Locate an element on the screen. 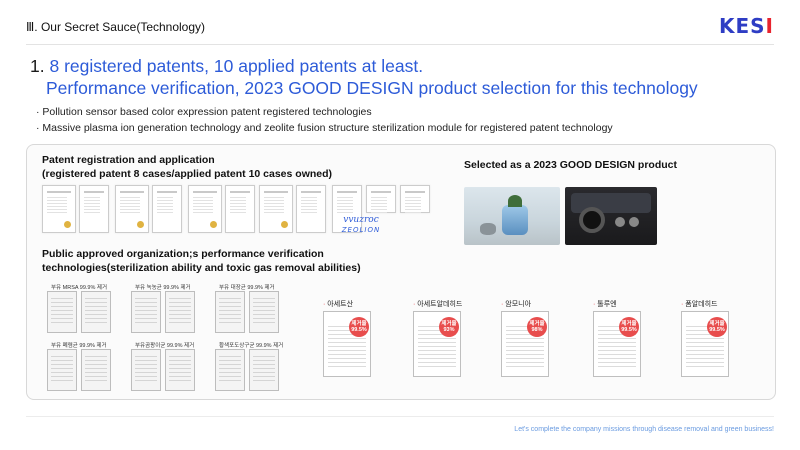 The height and width of the screenshot is (450, 800). section-title: Ⅲ. Our Secret Sauce(Technology) is located at coordinates (116, 27).